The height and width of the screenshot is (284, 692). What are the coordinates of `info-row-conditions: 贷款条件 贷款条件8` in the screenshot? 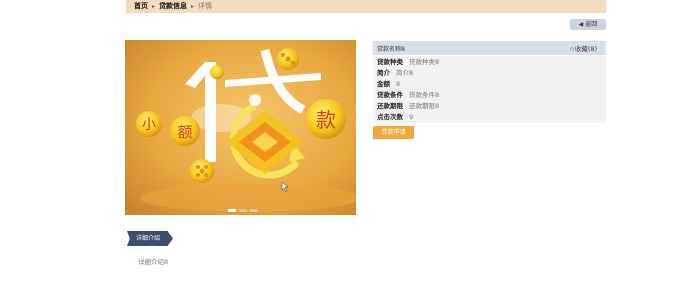 It's located at (408, 95).